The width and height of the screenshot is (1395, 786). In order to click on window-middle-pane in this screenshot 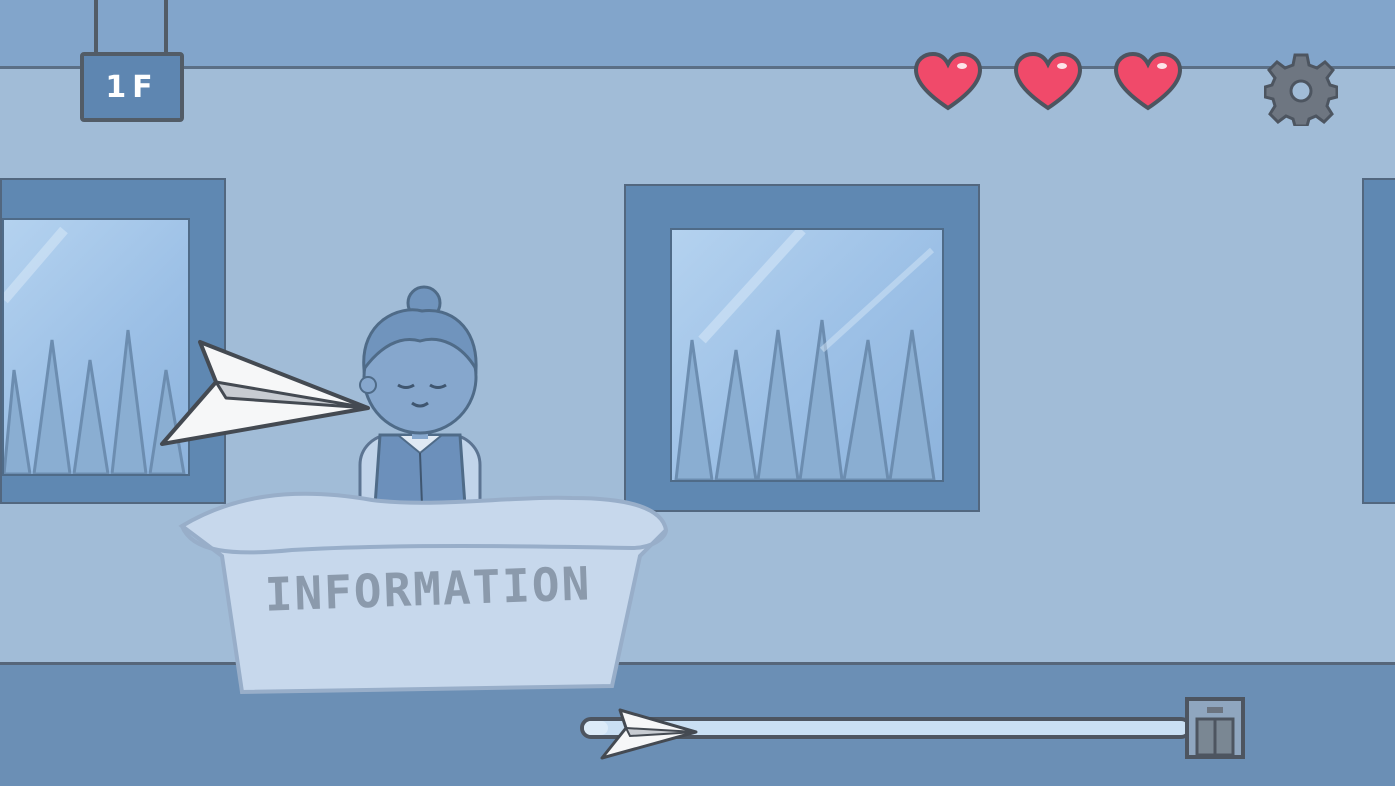, I will do `click(807, 355)`.